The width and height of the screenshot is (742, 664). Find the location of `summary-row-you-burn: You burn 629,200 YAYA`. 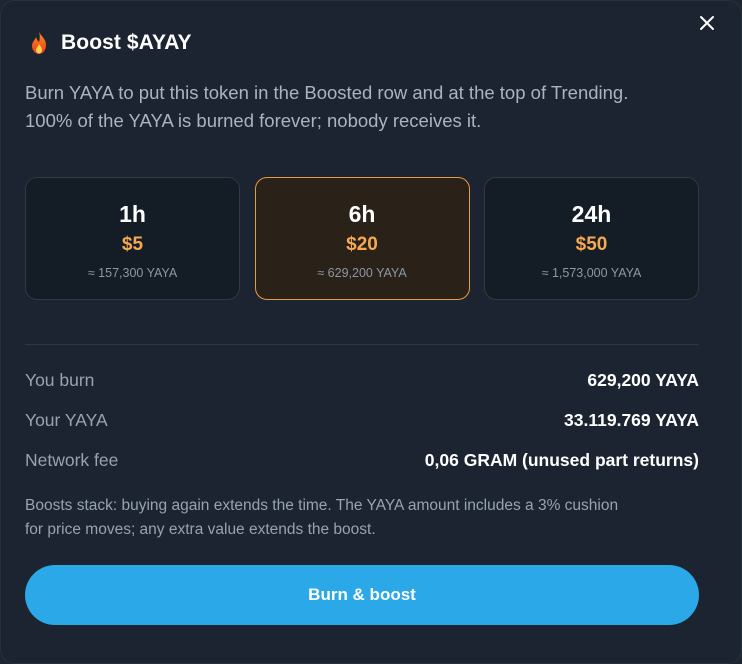

summary-row-you-burn: You burn 629,200 YAYA is located at coordinates (362, 380).